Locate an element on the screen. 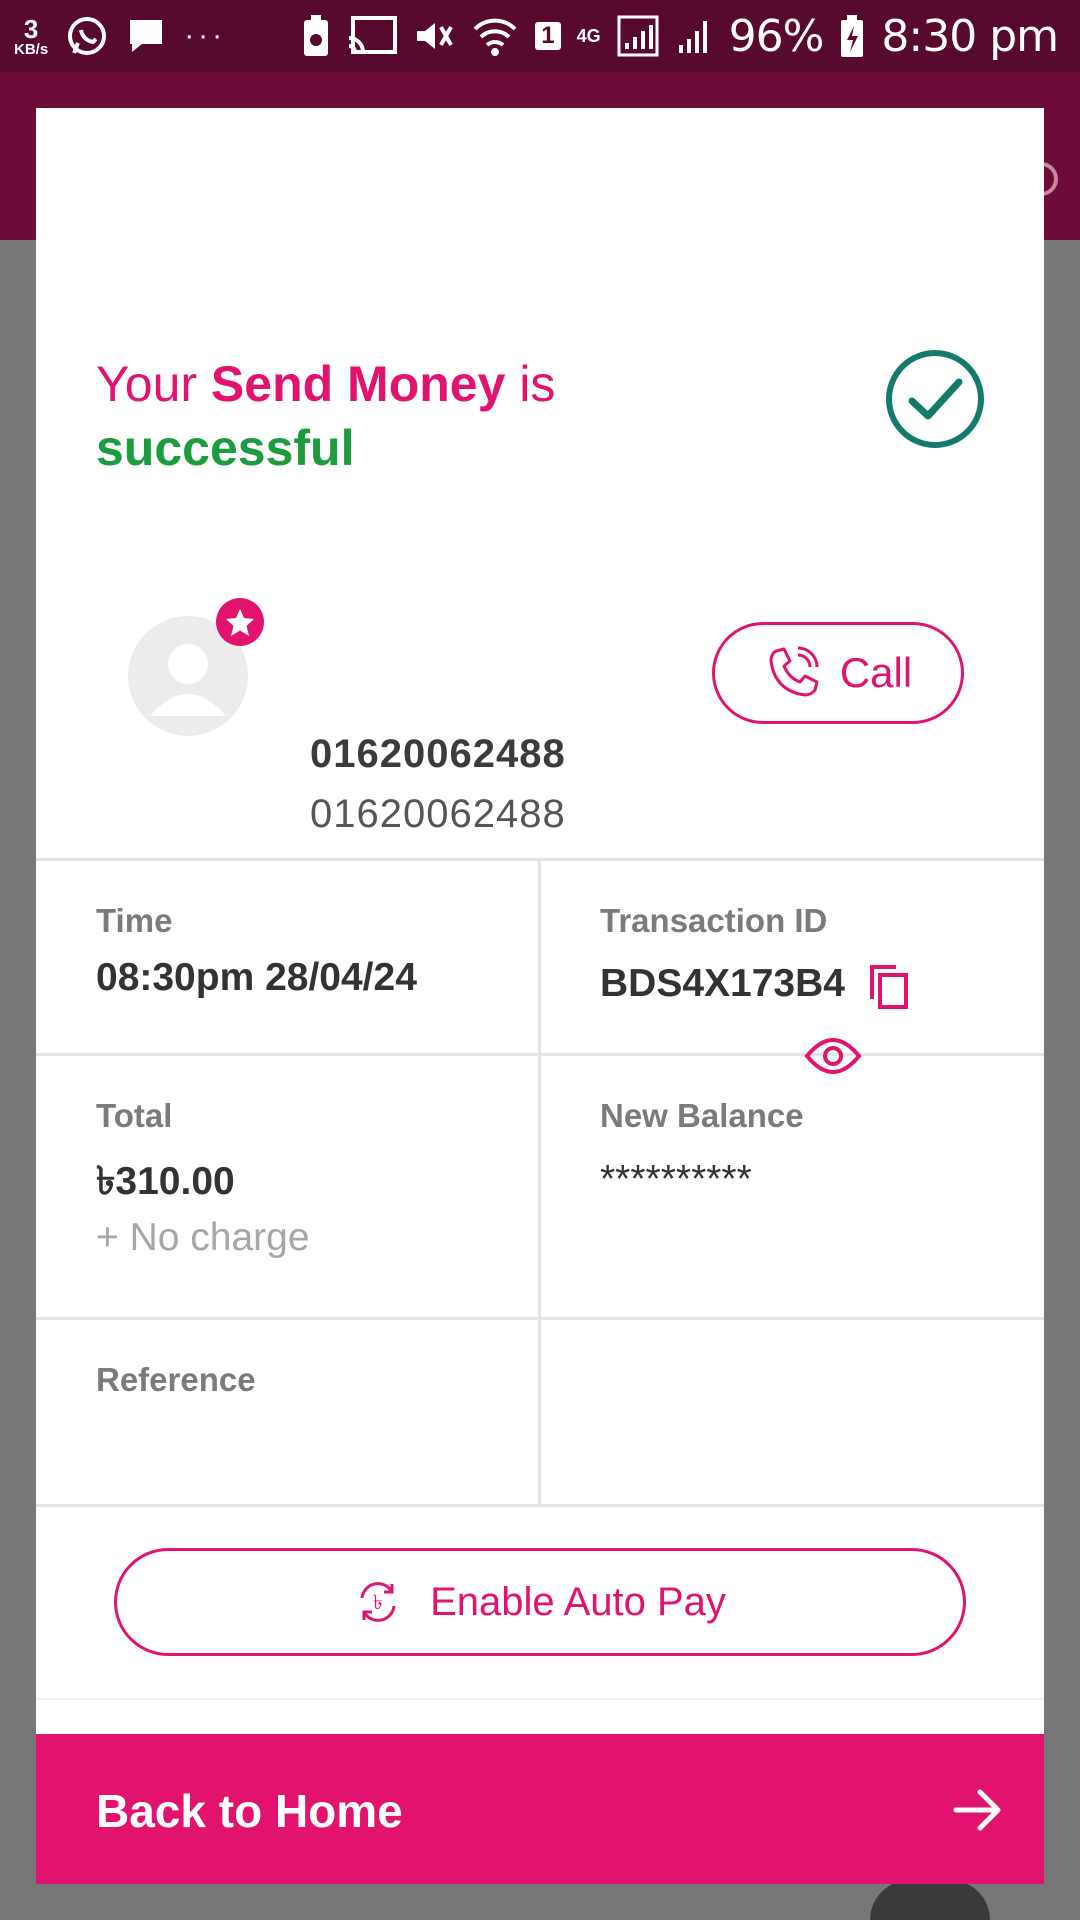 This screenshot has height=1920, width=1080. arrow-right-icon is located at coordinates (977, 1810).